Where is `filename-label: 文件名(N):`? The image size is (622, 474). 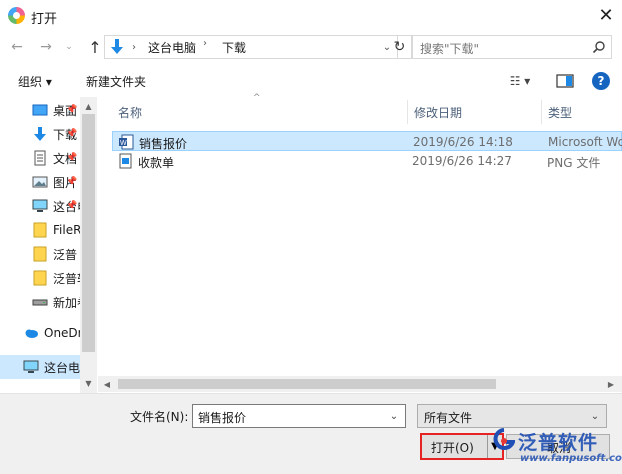
filename-label: 文件名(N): is located at coordinates (159, 417).